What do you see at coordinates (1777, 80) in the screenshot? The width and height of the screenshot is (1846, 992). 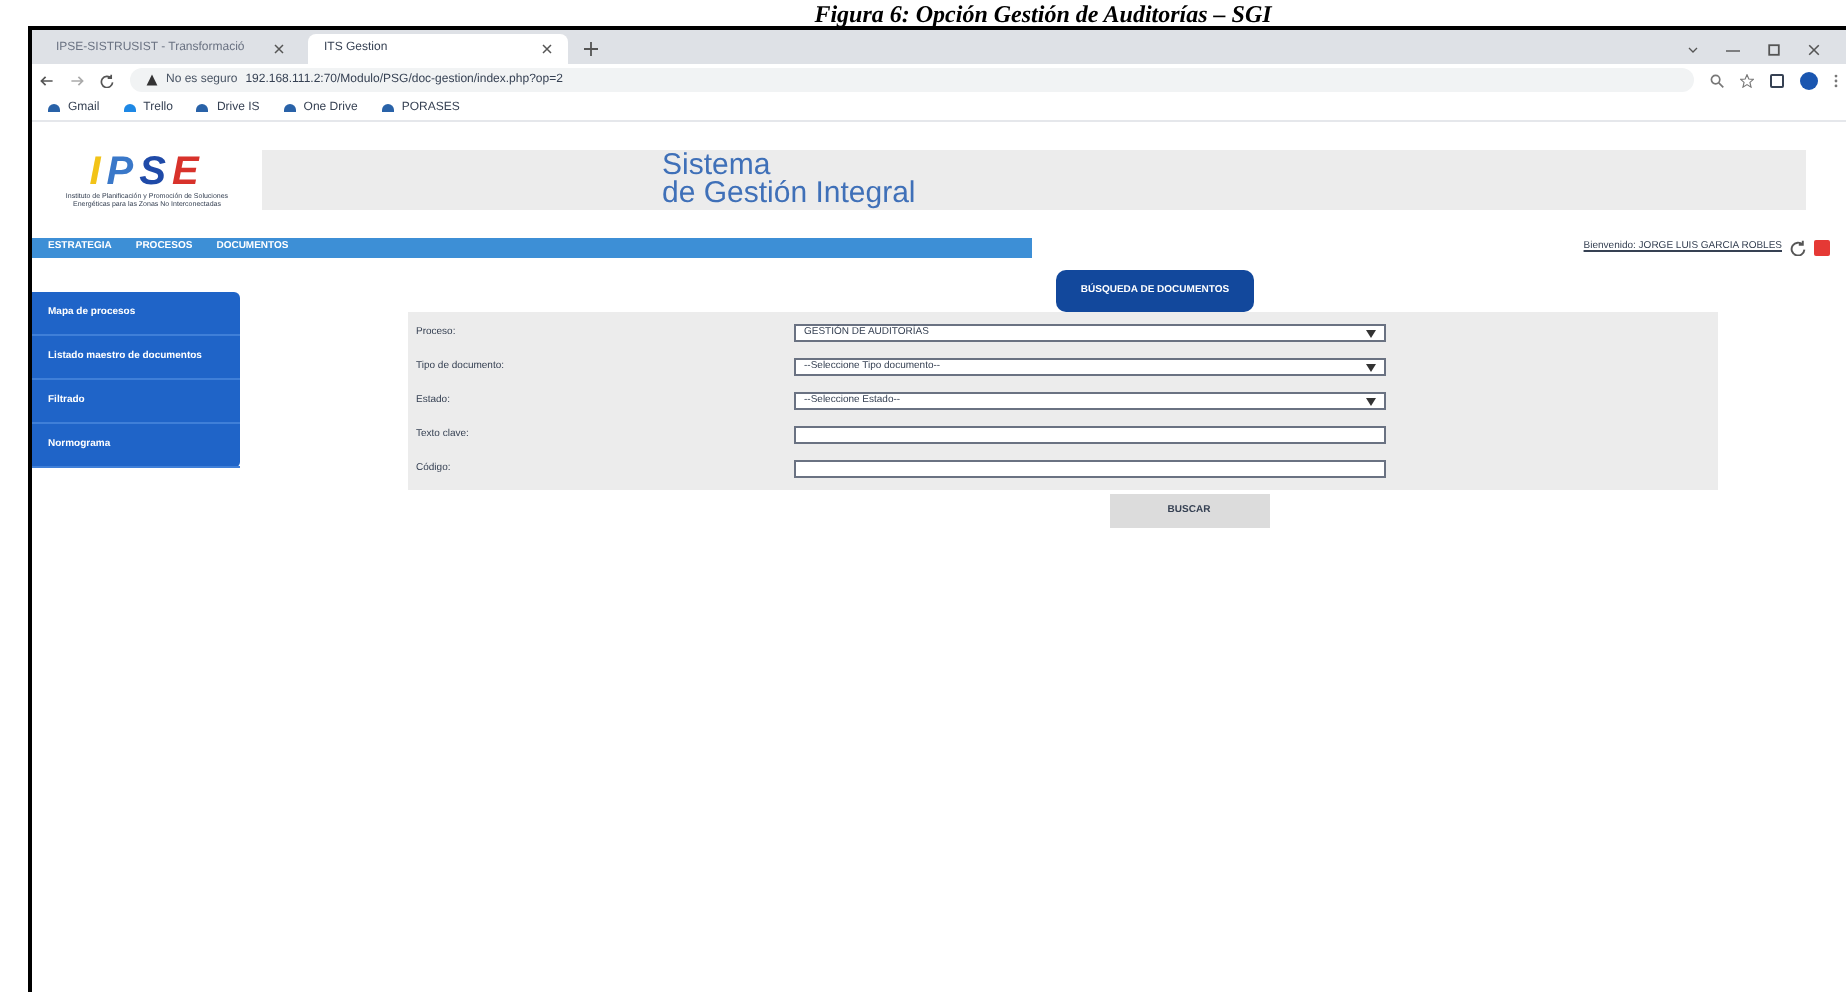 I see `square-icon` at bounding box center [1777, 80].